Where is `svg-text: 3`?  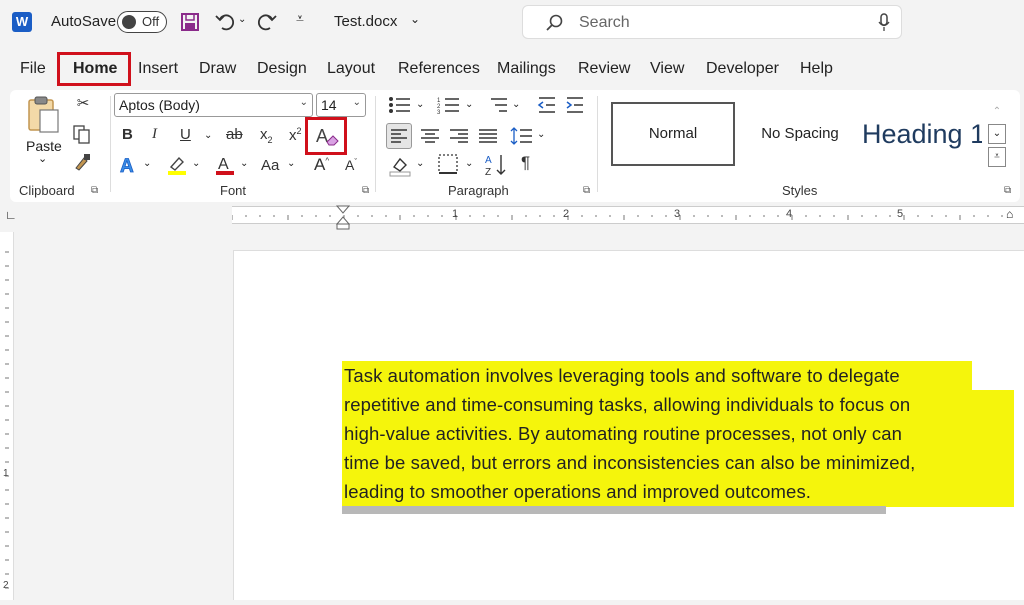
svg-text: 3 is located at coordinates (439, 112).